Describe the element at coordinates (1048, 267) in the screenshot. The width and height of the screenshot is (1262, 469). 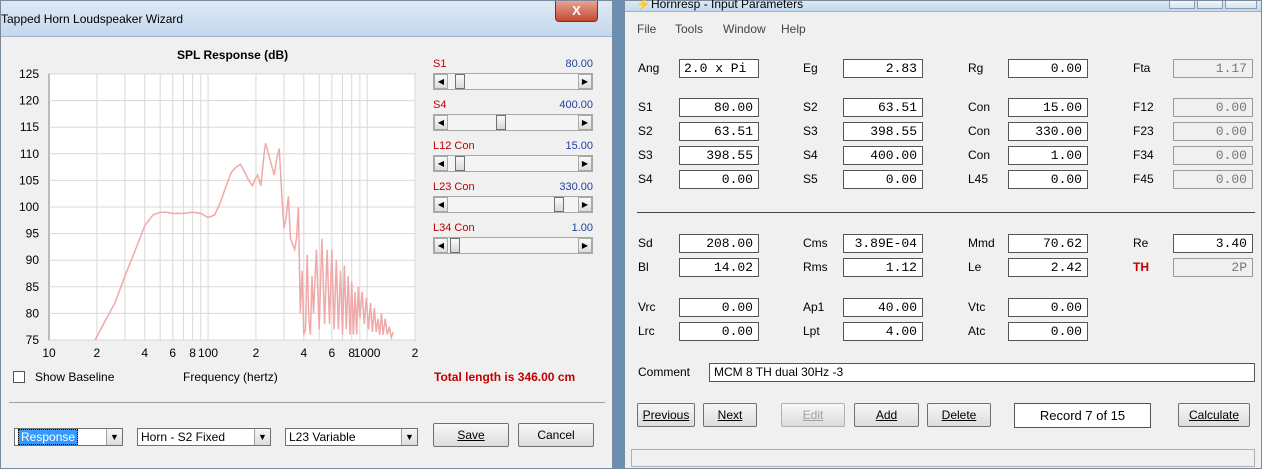
I see `param-input-le: 2.42` at that location.